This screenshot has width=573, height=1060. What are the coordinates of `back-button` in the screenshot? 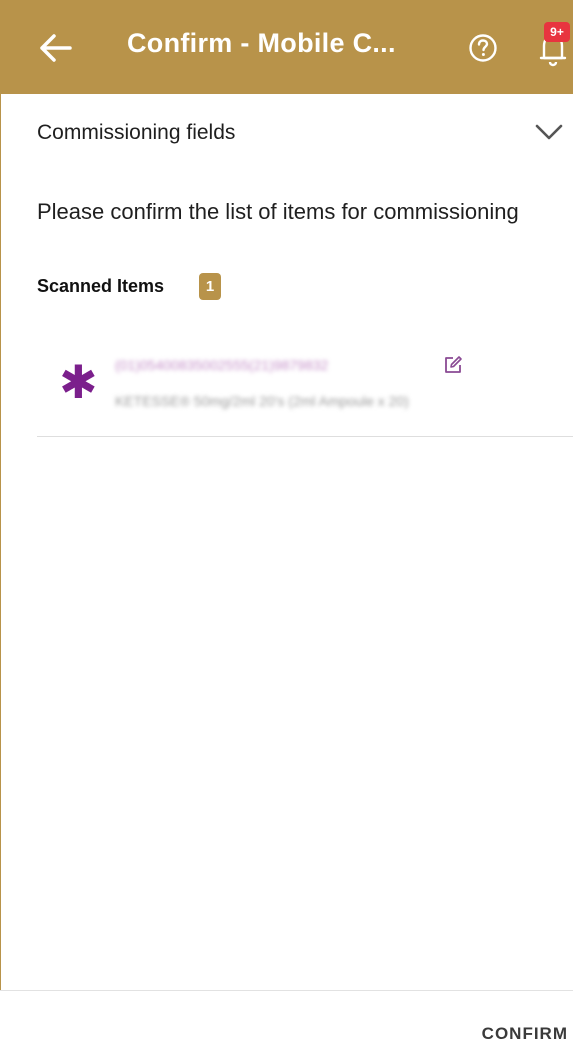 It's located at (56, 48).